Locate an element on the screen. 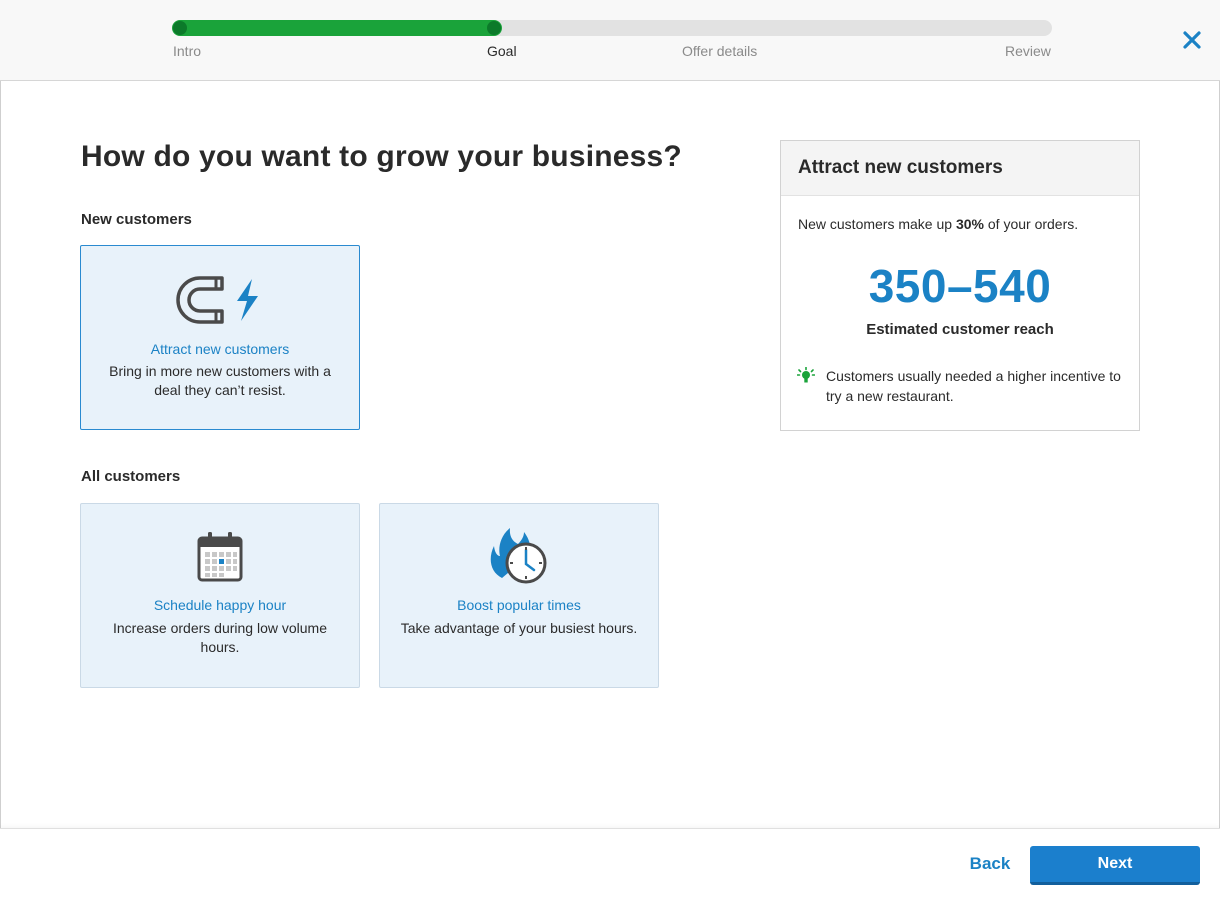  page-title: How do you want to grow your business? is located at coordinates (381, 156).